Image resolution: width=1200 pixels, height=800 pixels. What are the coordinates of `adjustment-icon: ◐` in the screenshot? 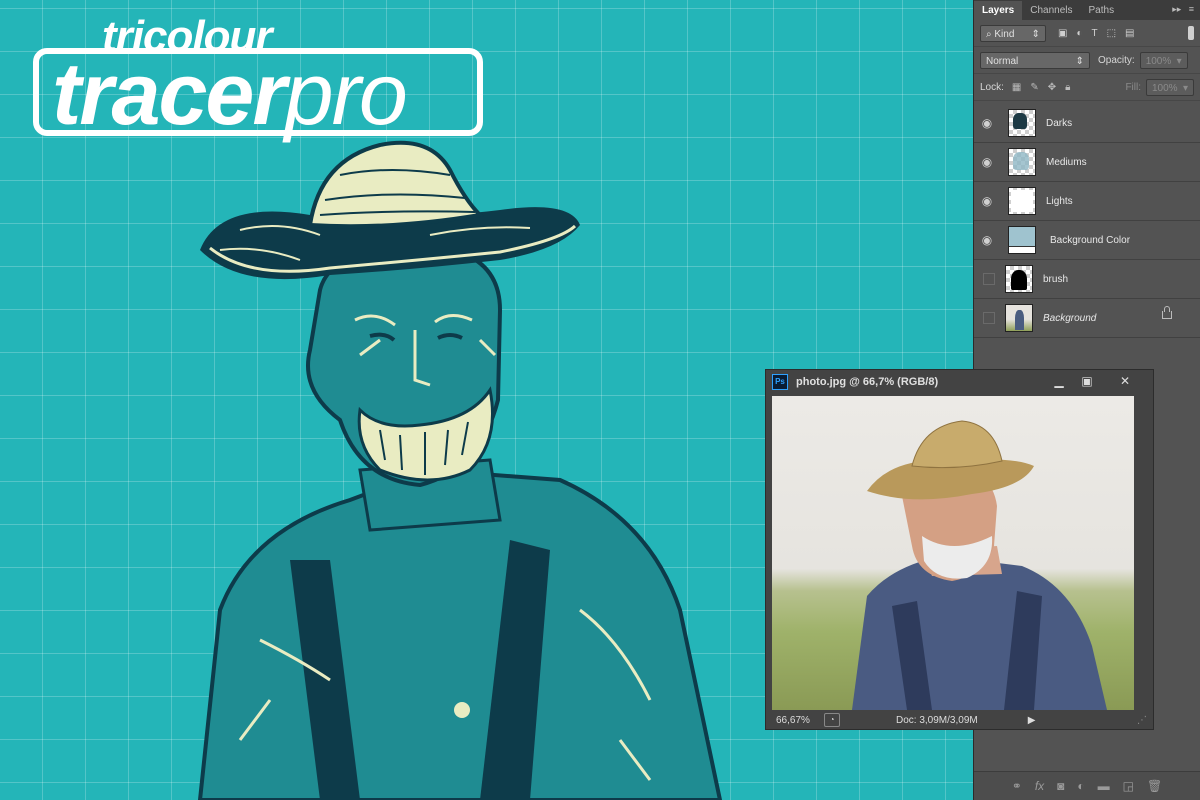 It's located at (1080, 786).